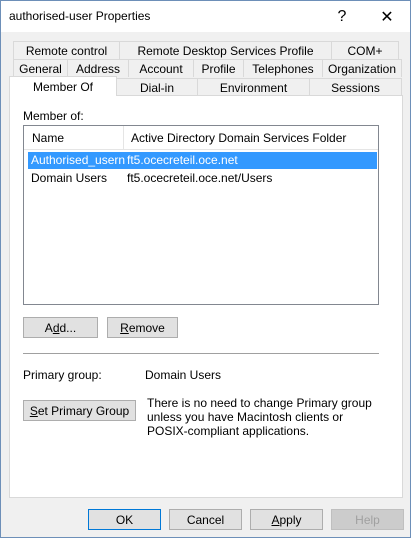 The height and width of the screenshot is (538, 411). Describe the element at coordinates (83, 410) in the screenshot. I see `set-primary-group-label-suffix: et Primary Group` at that location.